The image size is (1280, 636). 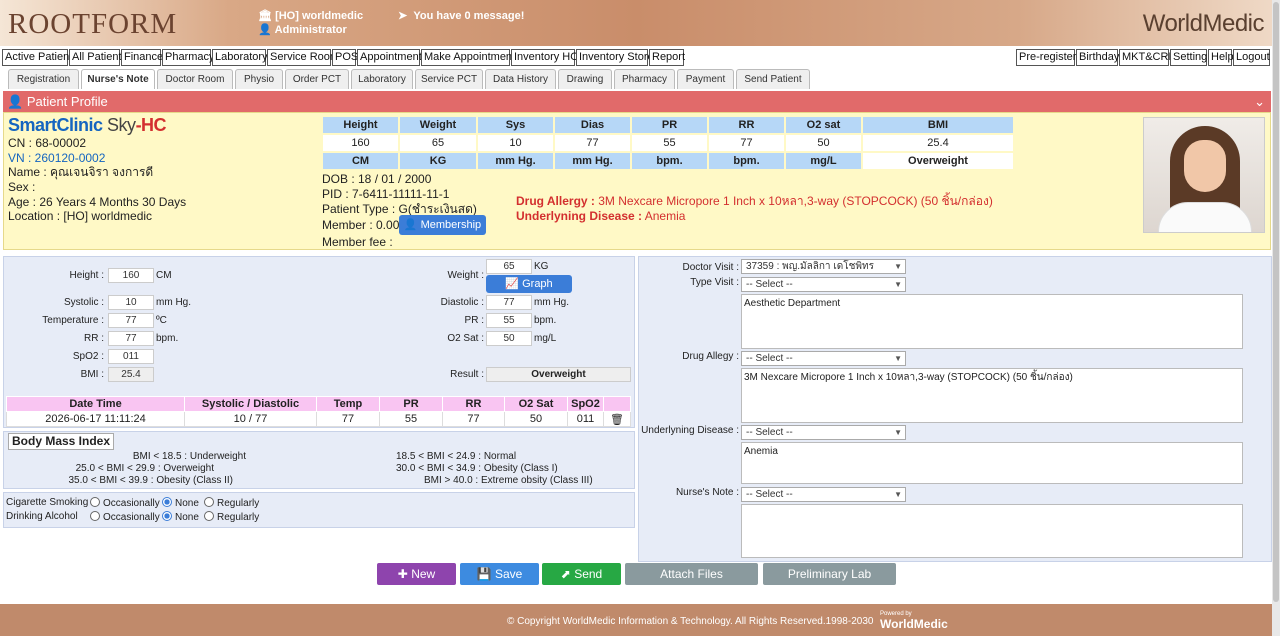 I want to click on menu-inventory-ho: Inventory HO, so click(x=545, y=57).